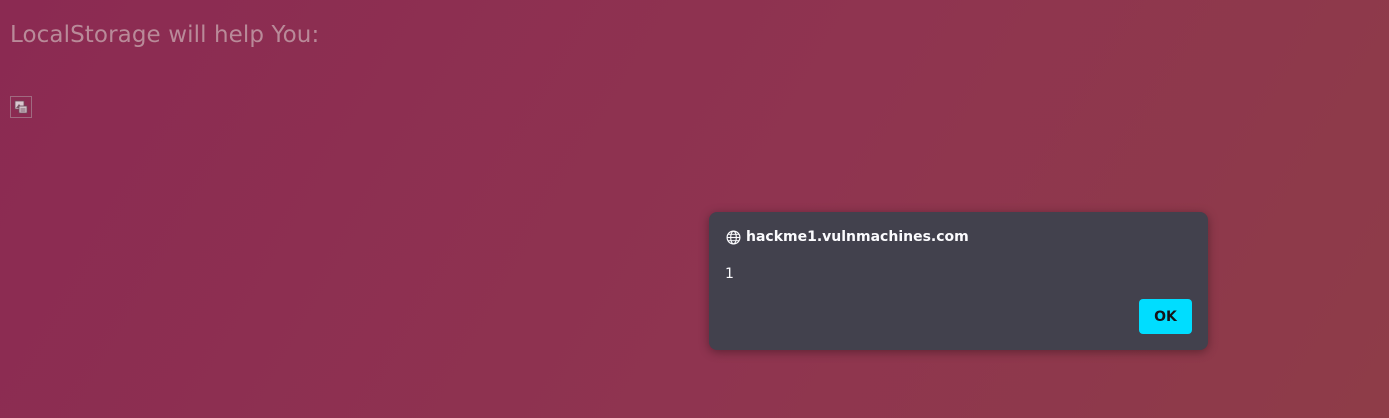  I want to click on alert-origin: hackme1.vulnmachines.com, so click(857, 237).